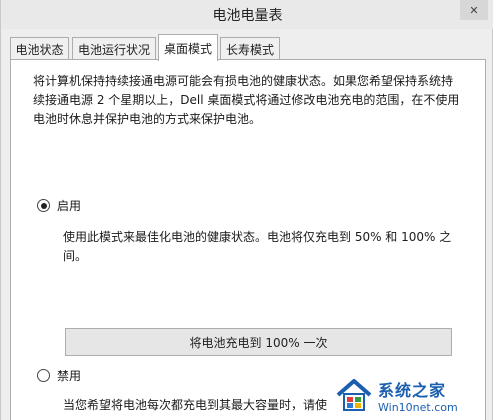 The height and width of the screenshot is (420, 493). What do you see at coordinates (147, 119) in the screenshot?
I see `description-line: 电池时休息并保护电池的方式来保护电池。` at bounding box center [147, 119].